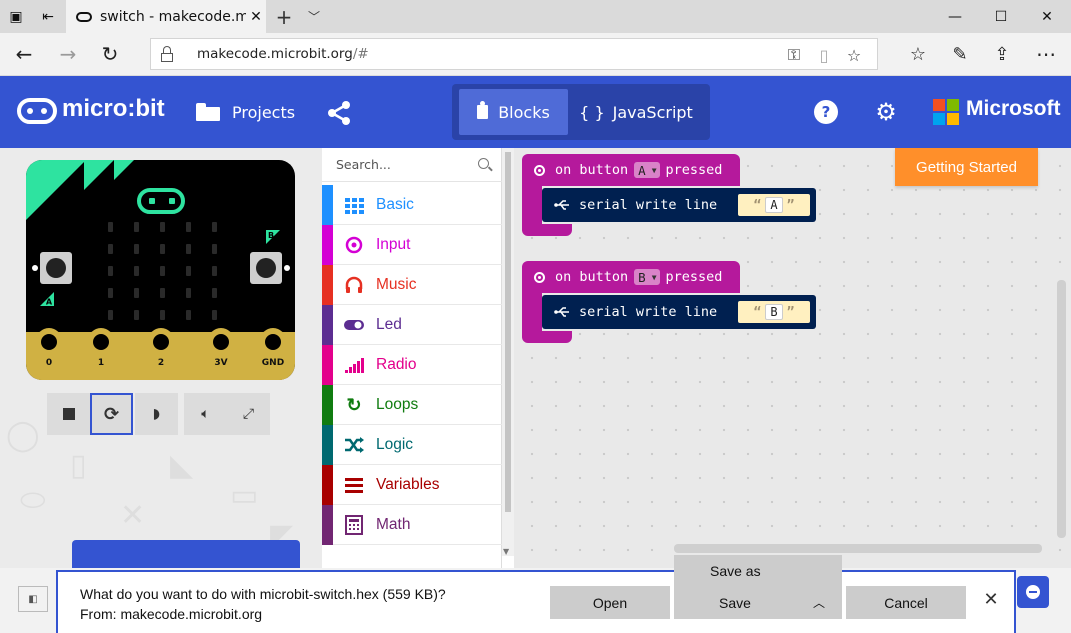  Describe the element at coordinates (1046, 54) in the screenshot. I see `more-menu-icon: ⋯` at that location.